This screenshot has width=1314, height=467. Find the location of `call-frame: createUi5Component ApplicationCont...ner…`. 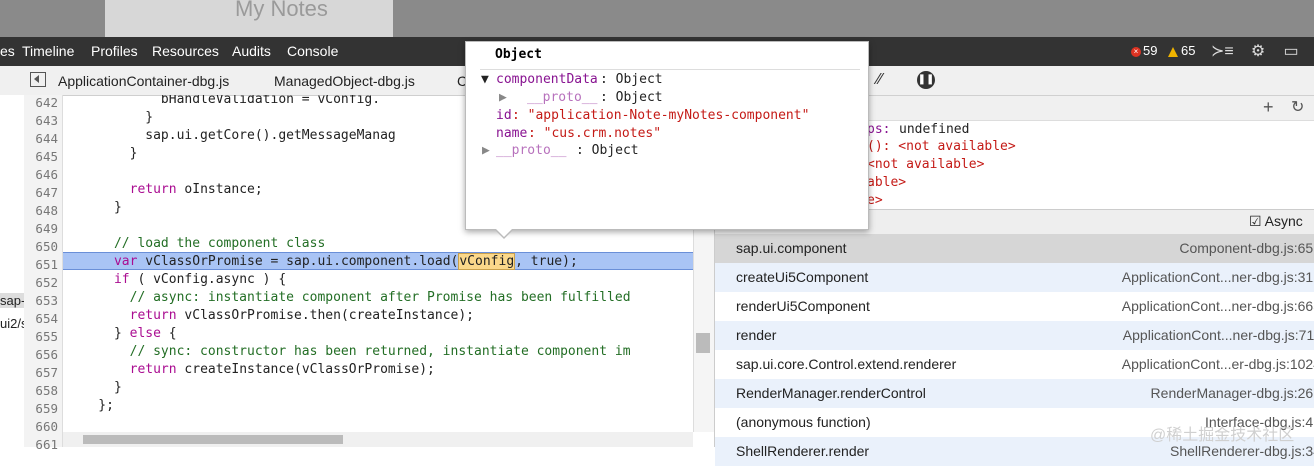

call-frame: createUi5Component ApplicationCont...ner… is located at coordinates (1014, 278).